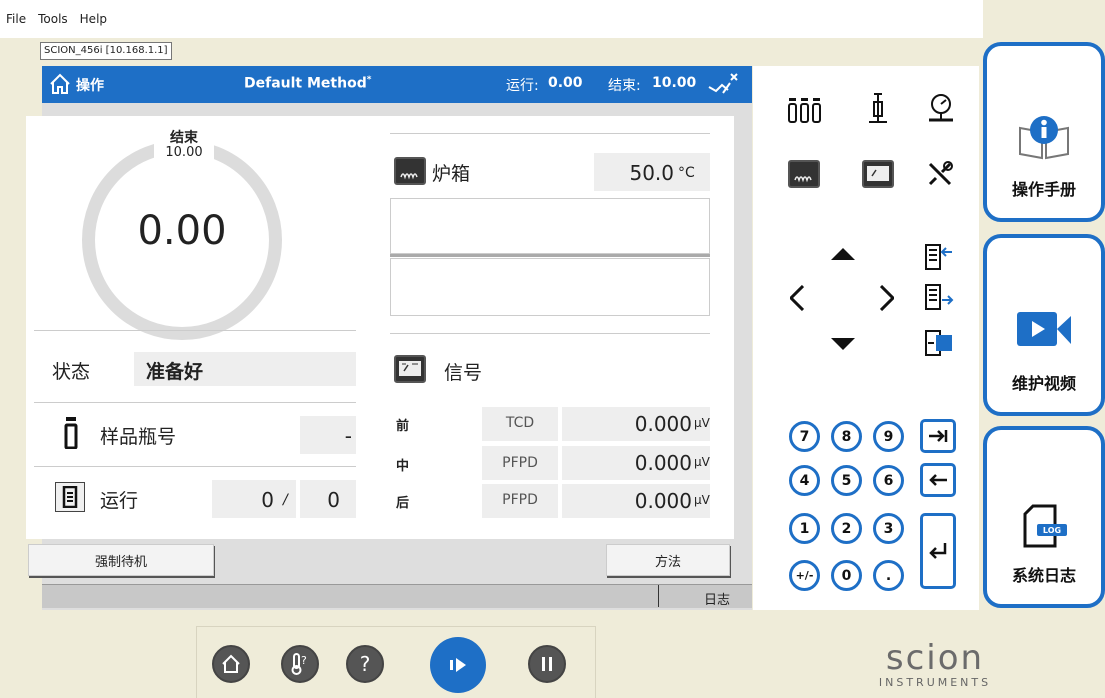 The width and height of the screenshot is (1105, 698). Describe the element at coordinates (520, 500) in the screenshot. I see `signal-back-detector: PFPD` at that location.